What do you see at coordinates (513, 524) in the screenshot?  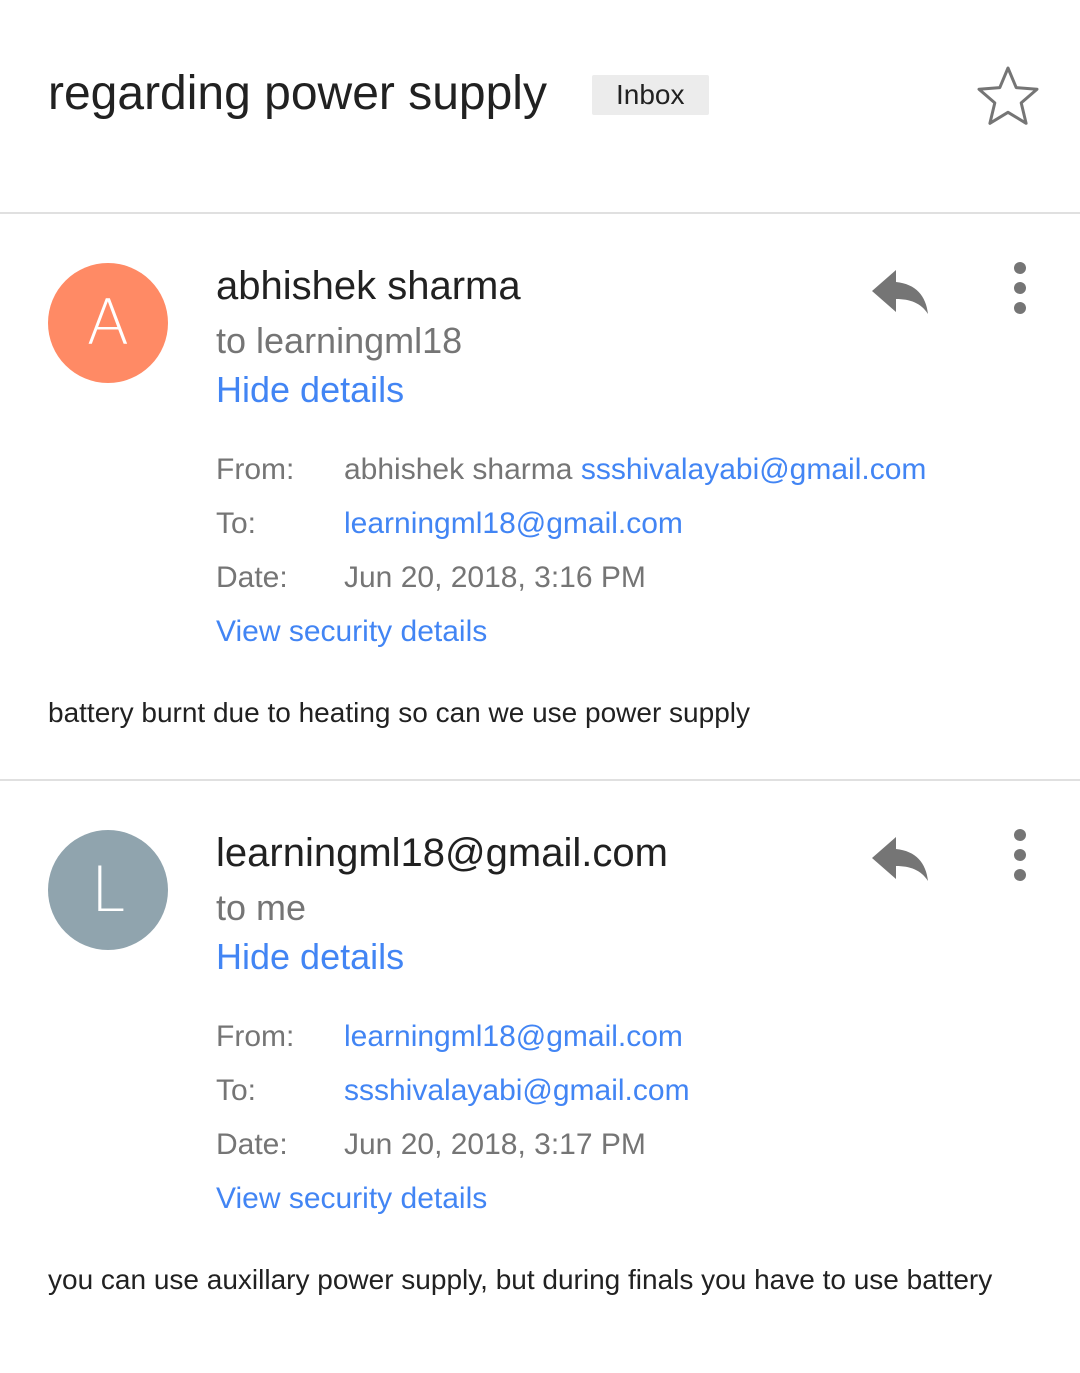 I see `to-email-link: learningml18@gmail.com` at bounding box center [513, 524].